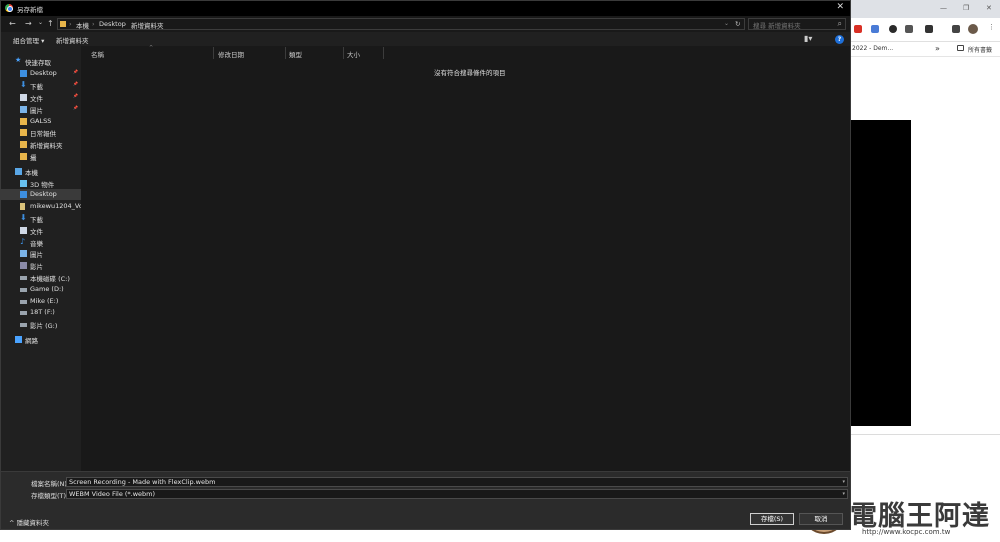 This screenshot has height=542, width=1000. What do you see at coordinates (470, 73) in the screenshot?
I see `empty-message: 沒有符合搜尋條件的項目` at bounding box center [470, 73].